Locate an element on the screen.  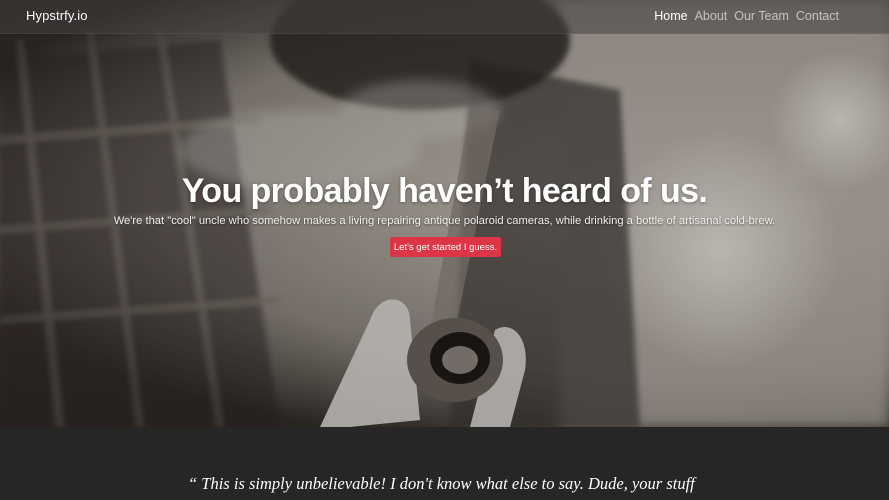
nav-item-about: About is located at coordinates (711, 16).